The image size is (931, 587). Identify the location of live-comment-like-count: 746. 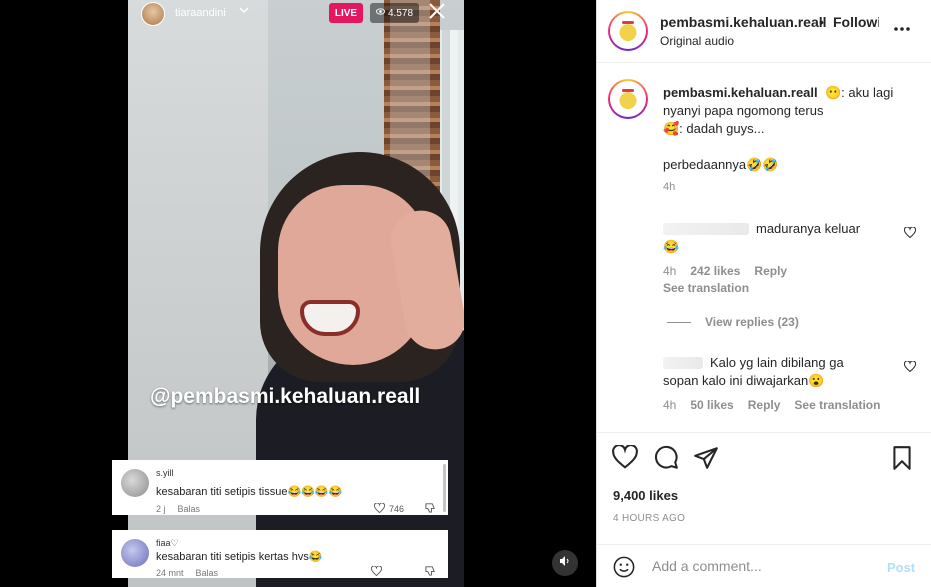
(396, 509).